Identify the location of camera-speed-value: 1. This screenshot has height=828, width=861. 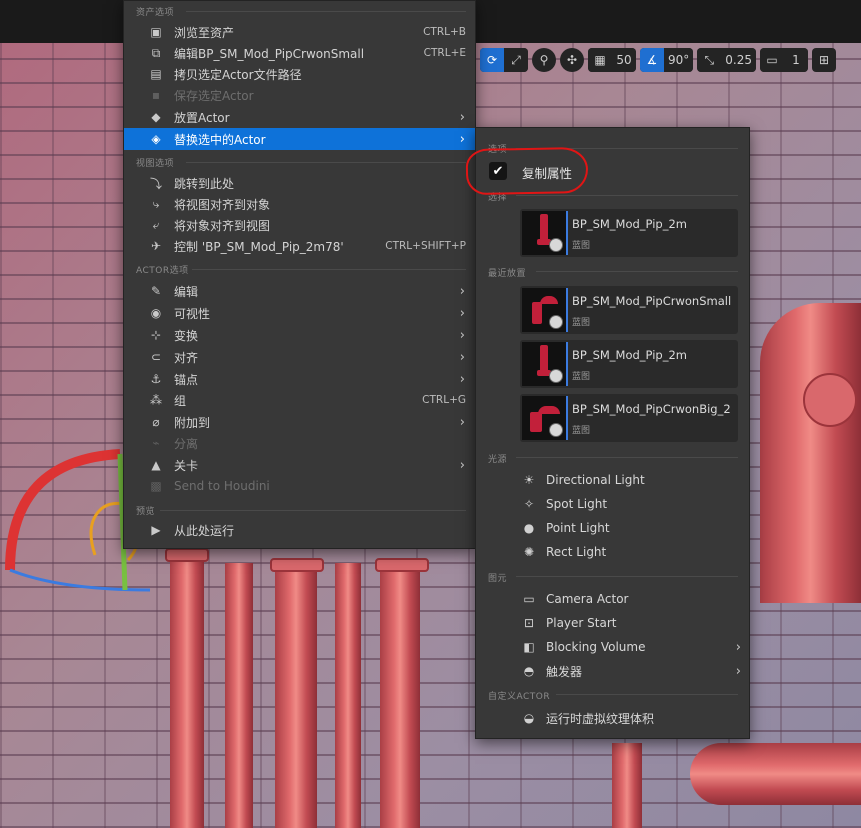
(796, 60).